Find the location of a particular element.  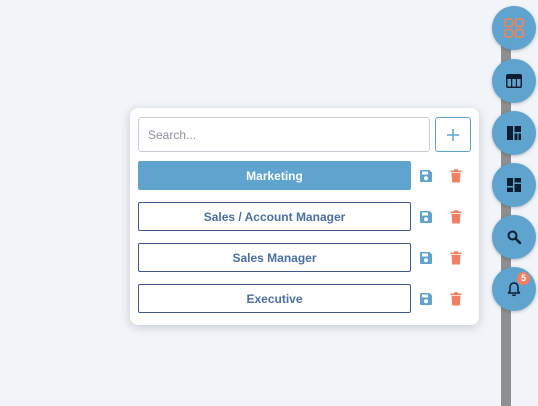

layout-button-marketing: Marketing is located at coordinates (274, 175).